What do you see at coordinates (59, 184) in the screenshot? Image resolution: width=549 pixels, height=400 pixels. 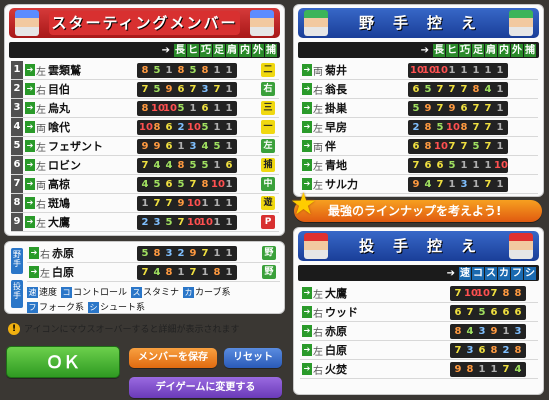 I see `player-name: 高椋` at bounding box center [59, 184].